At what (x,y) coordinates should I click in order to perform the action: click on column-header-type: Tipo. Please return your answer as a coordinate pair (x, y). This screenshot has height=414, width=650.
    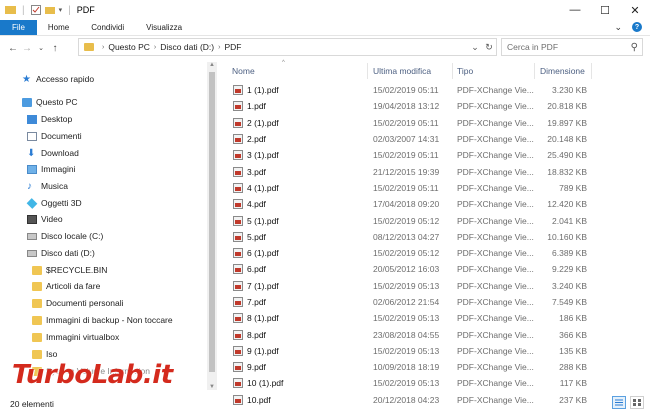
    Looking at the image, I should click on (494, 71).